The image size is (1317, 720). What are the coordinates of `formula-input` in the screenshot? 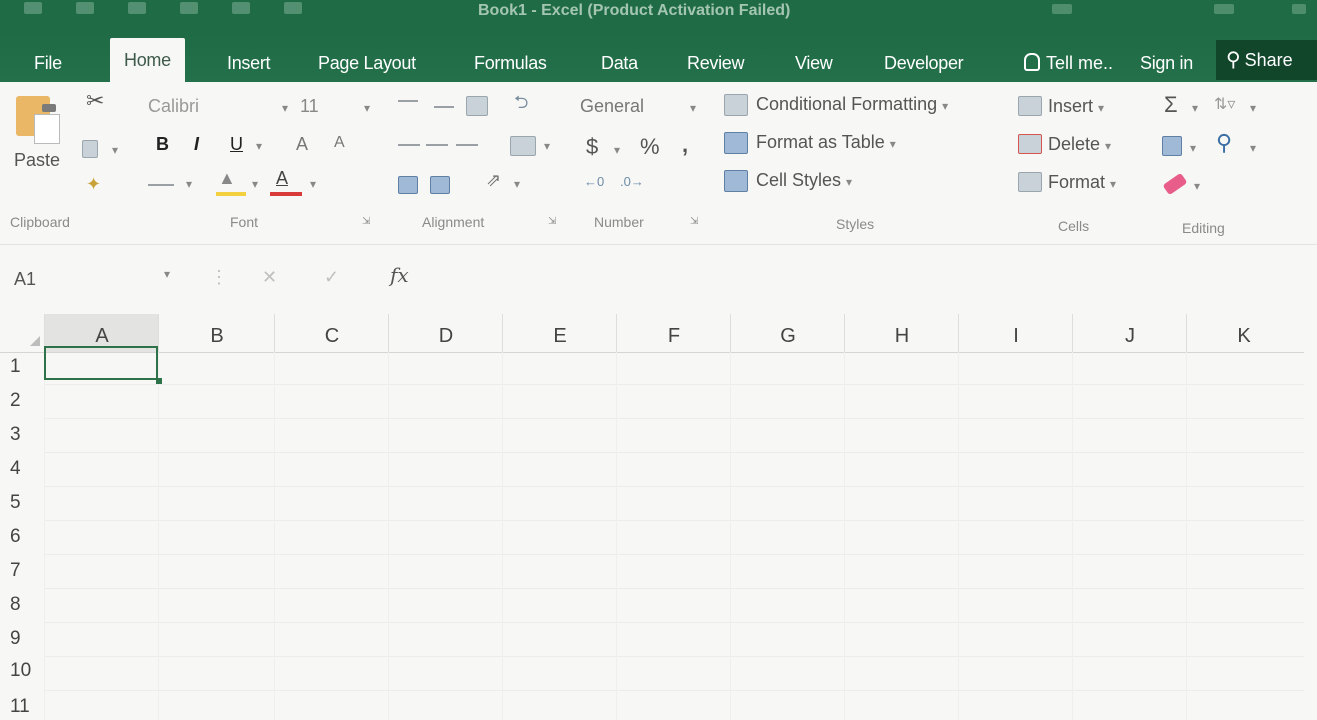 It's located at (860, 276).